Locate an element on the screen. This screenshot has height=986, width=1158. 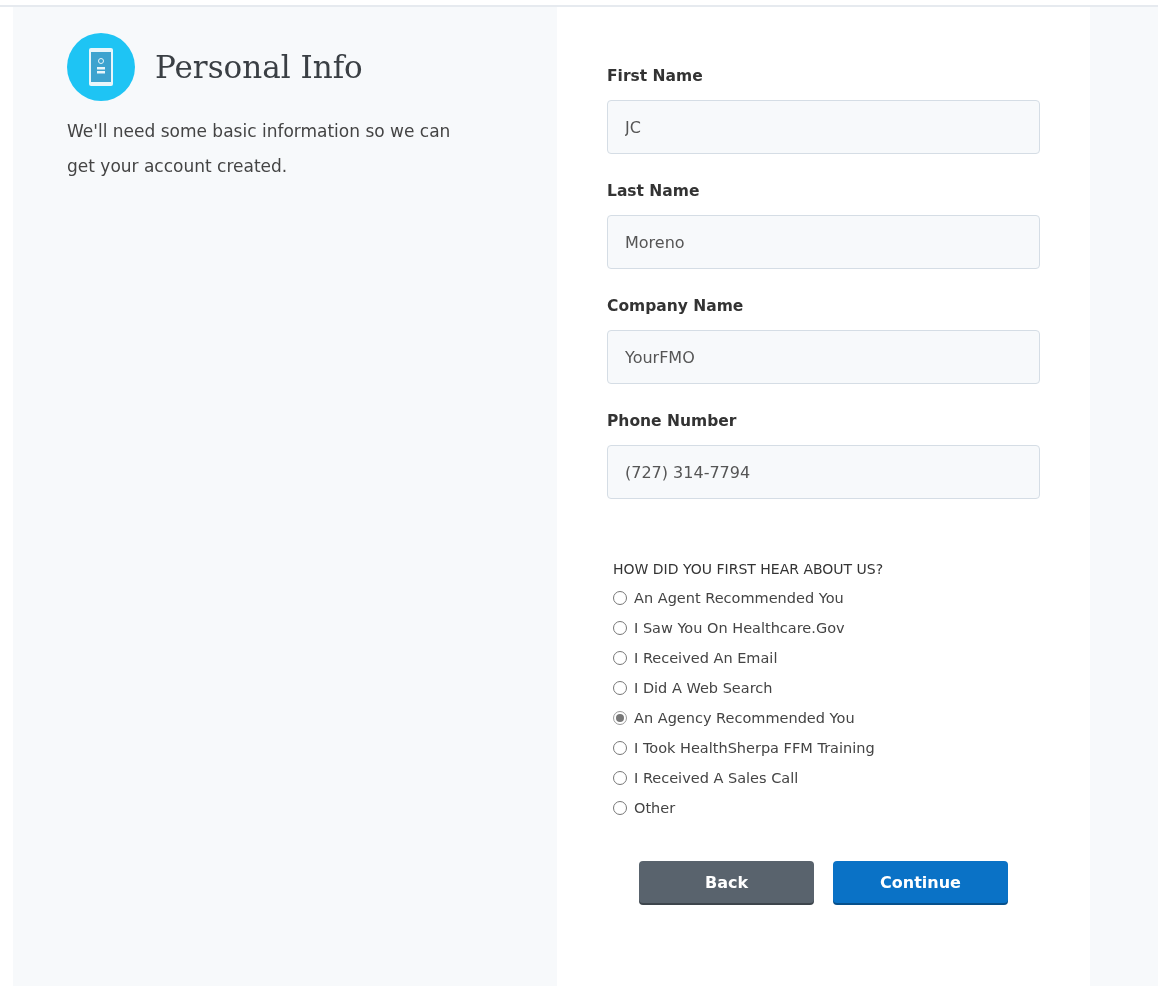
question-label: HOW DID YOU FIRST HEAR ABOUT US? is located at coordinates (749, 570).